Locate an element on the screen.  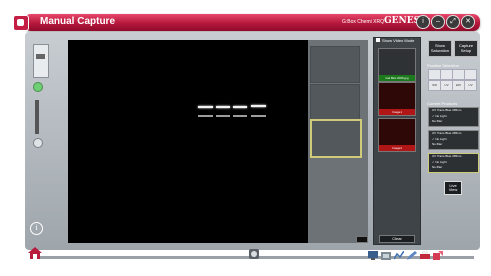
minimize-button: – is located at coordinates (438, 22).